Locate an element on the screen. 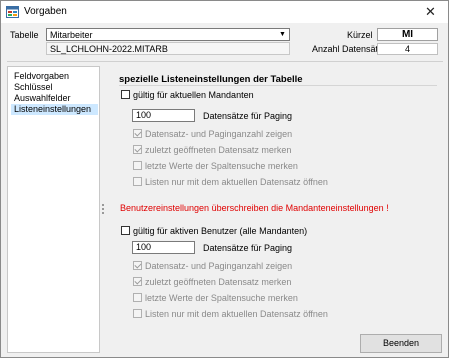  benutzer-option-remember-search: letzte Werte der Spaltensuche merken is located at coordinates (215, 298).